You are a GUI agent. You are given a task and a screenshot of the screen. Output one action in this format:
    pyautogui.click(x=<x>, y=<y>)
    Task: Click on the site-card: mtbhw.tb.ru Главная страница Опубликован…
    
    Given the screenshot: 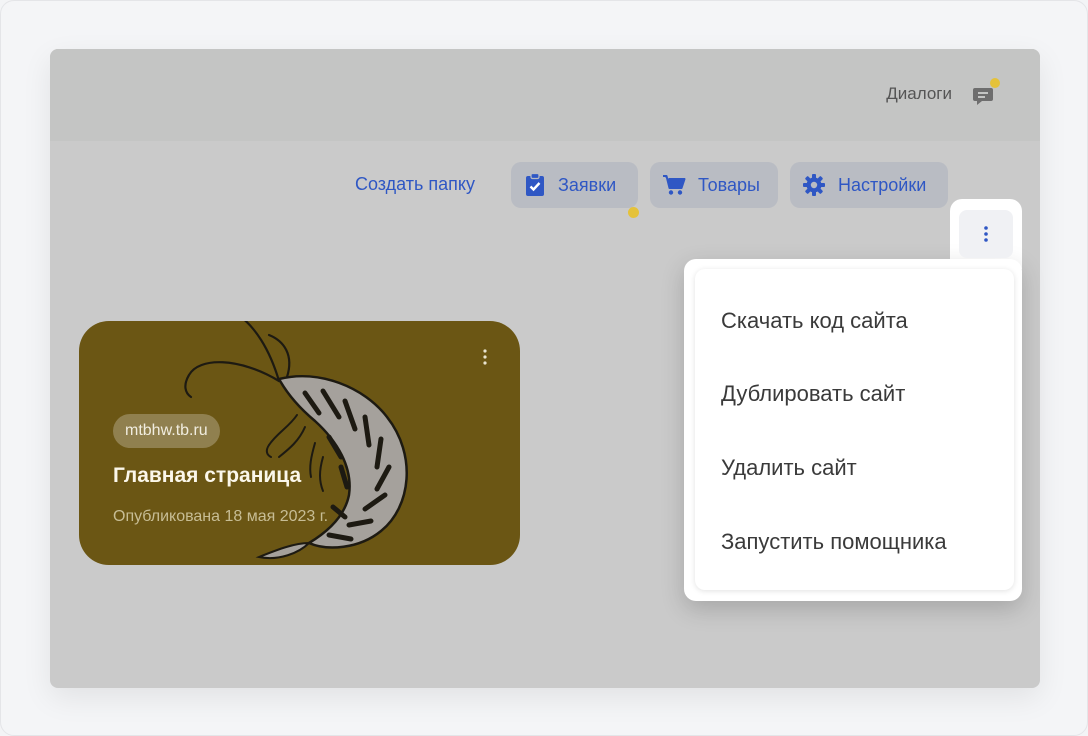 What is the action you would take?
    pyautogui.click(x=299, y=443)
    